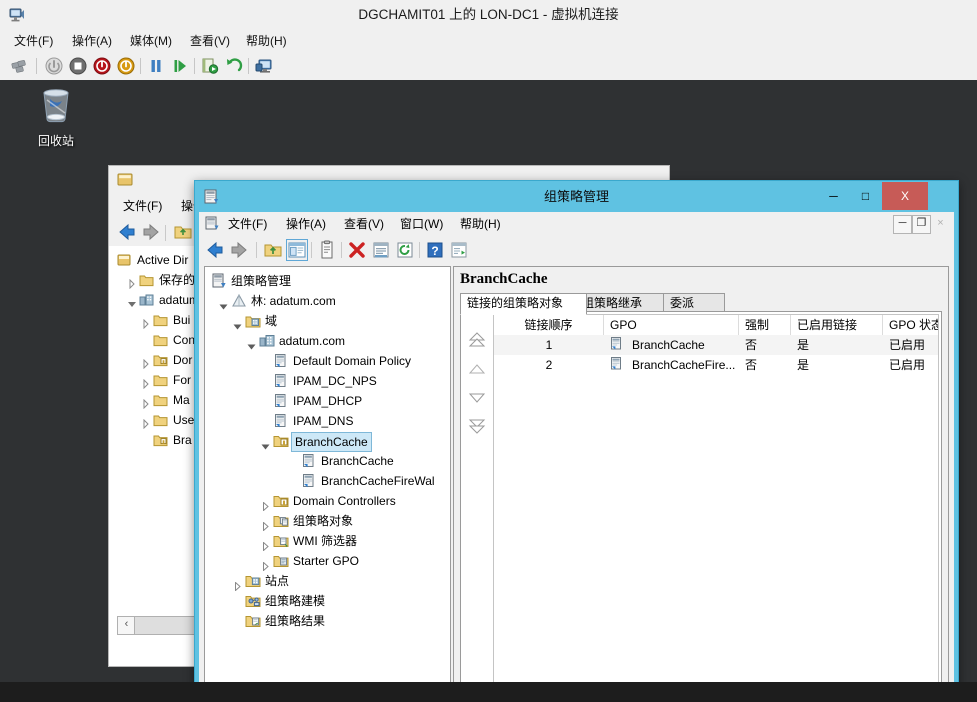  I want to click on resume-icon, so click(180, 66).